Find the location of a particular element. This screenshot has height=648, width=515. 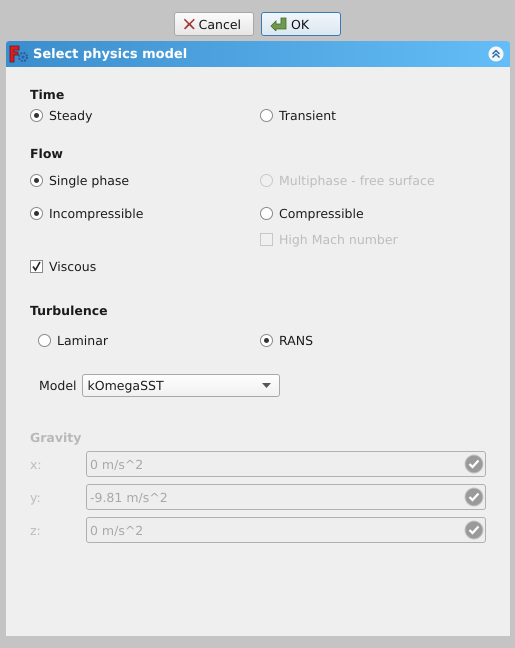

app-gear-icon is located at coordinates (19, 54).